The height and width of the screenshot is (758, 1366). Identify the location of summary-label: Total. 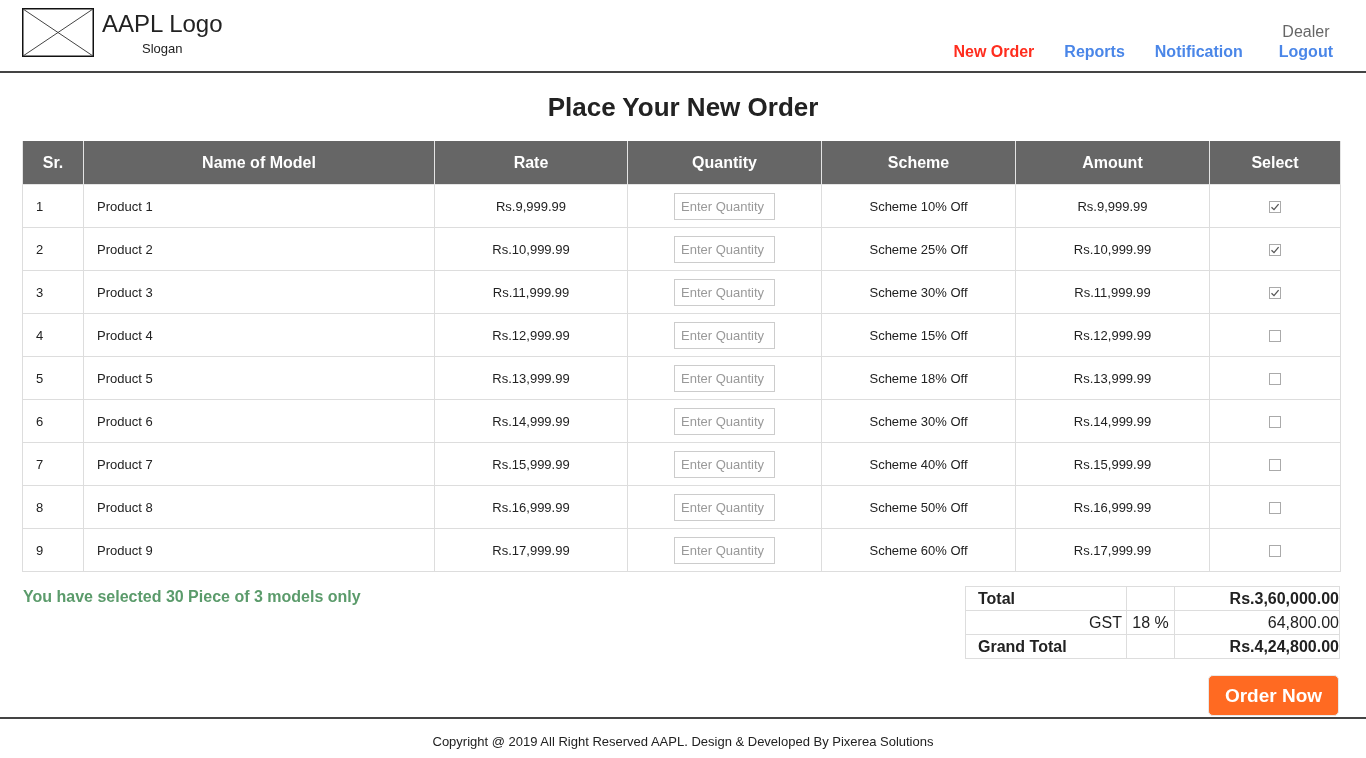
(1046, 598).